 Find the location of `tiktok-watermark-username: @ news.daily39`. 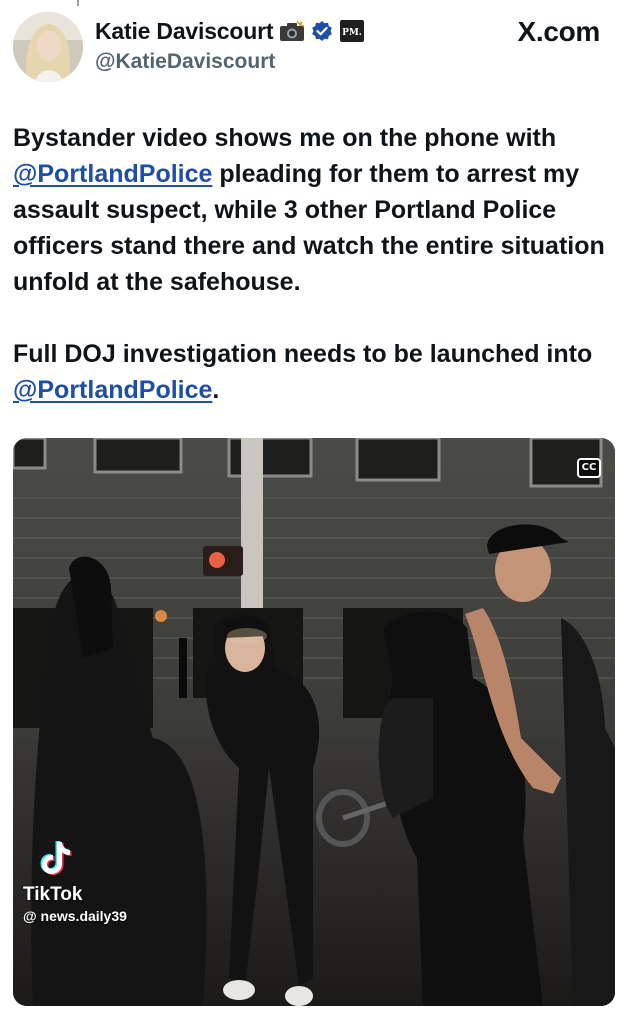

tiktok-watermark-username: @ news.daily39 is located at coordinates (75, 916).